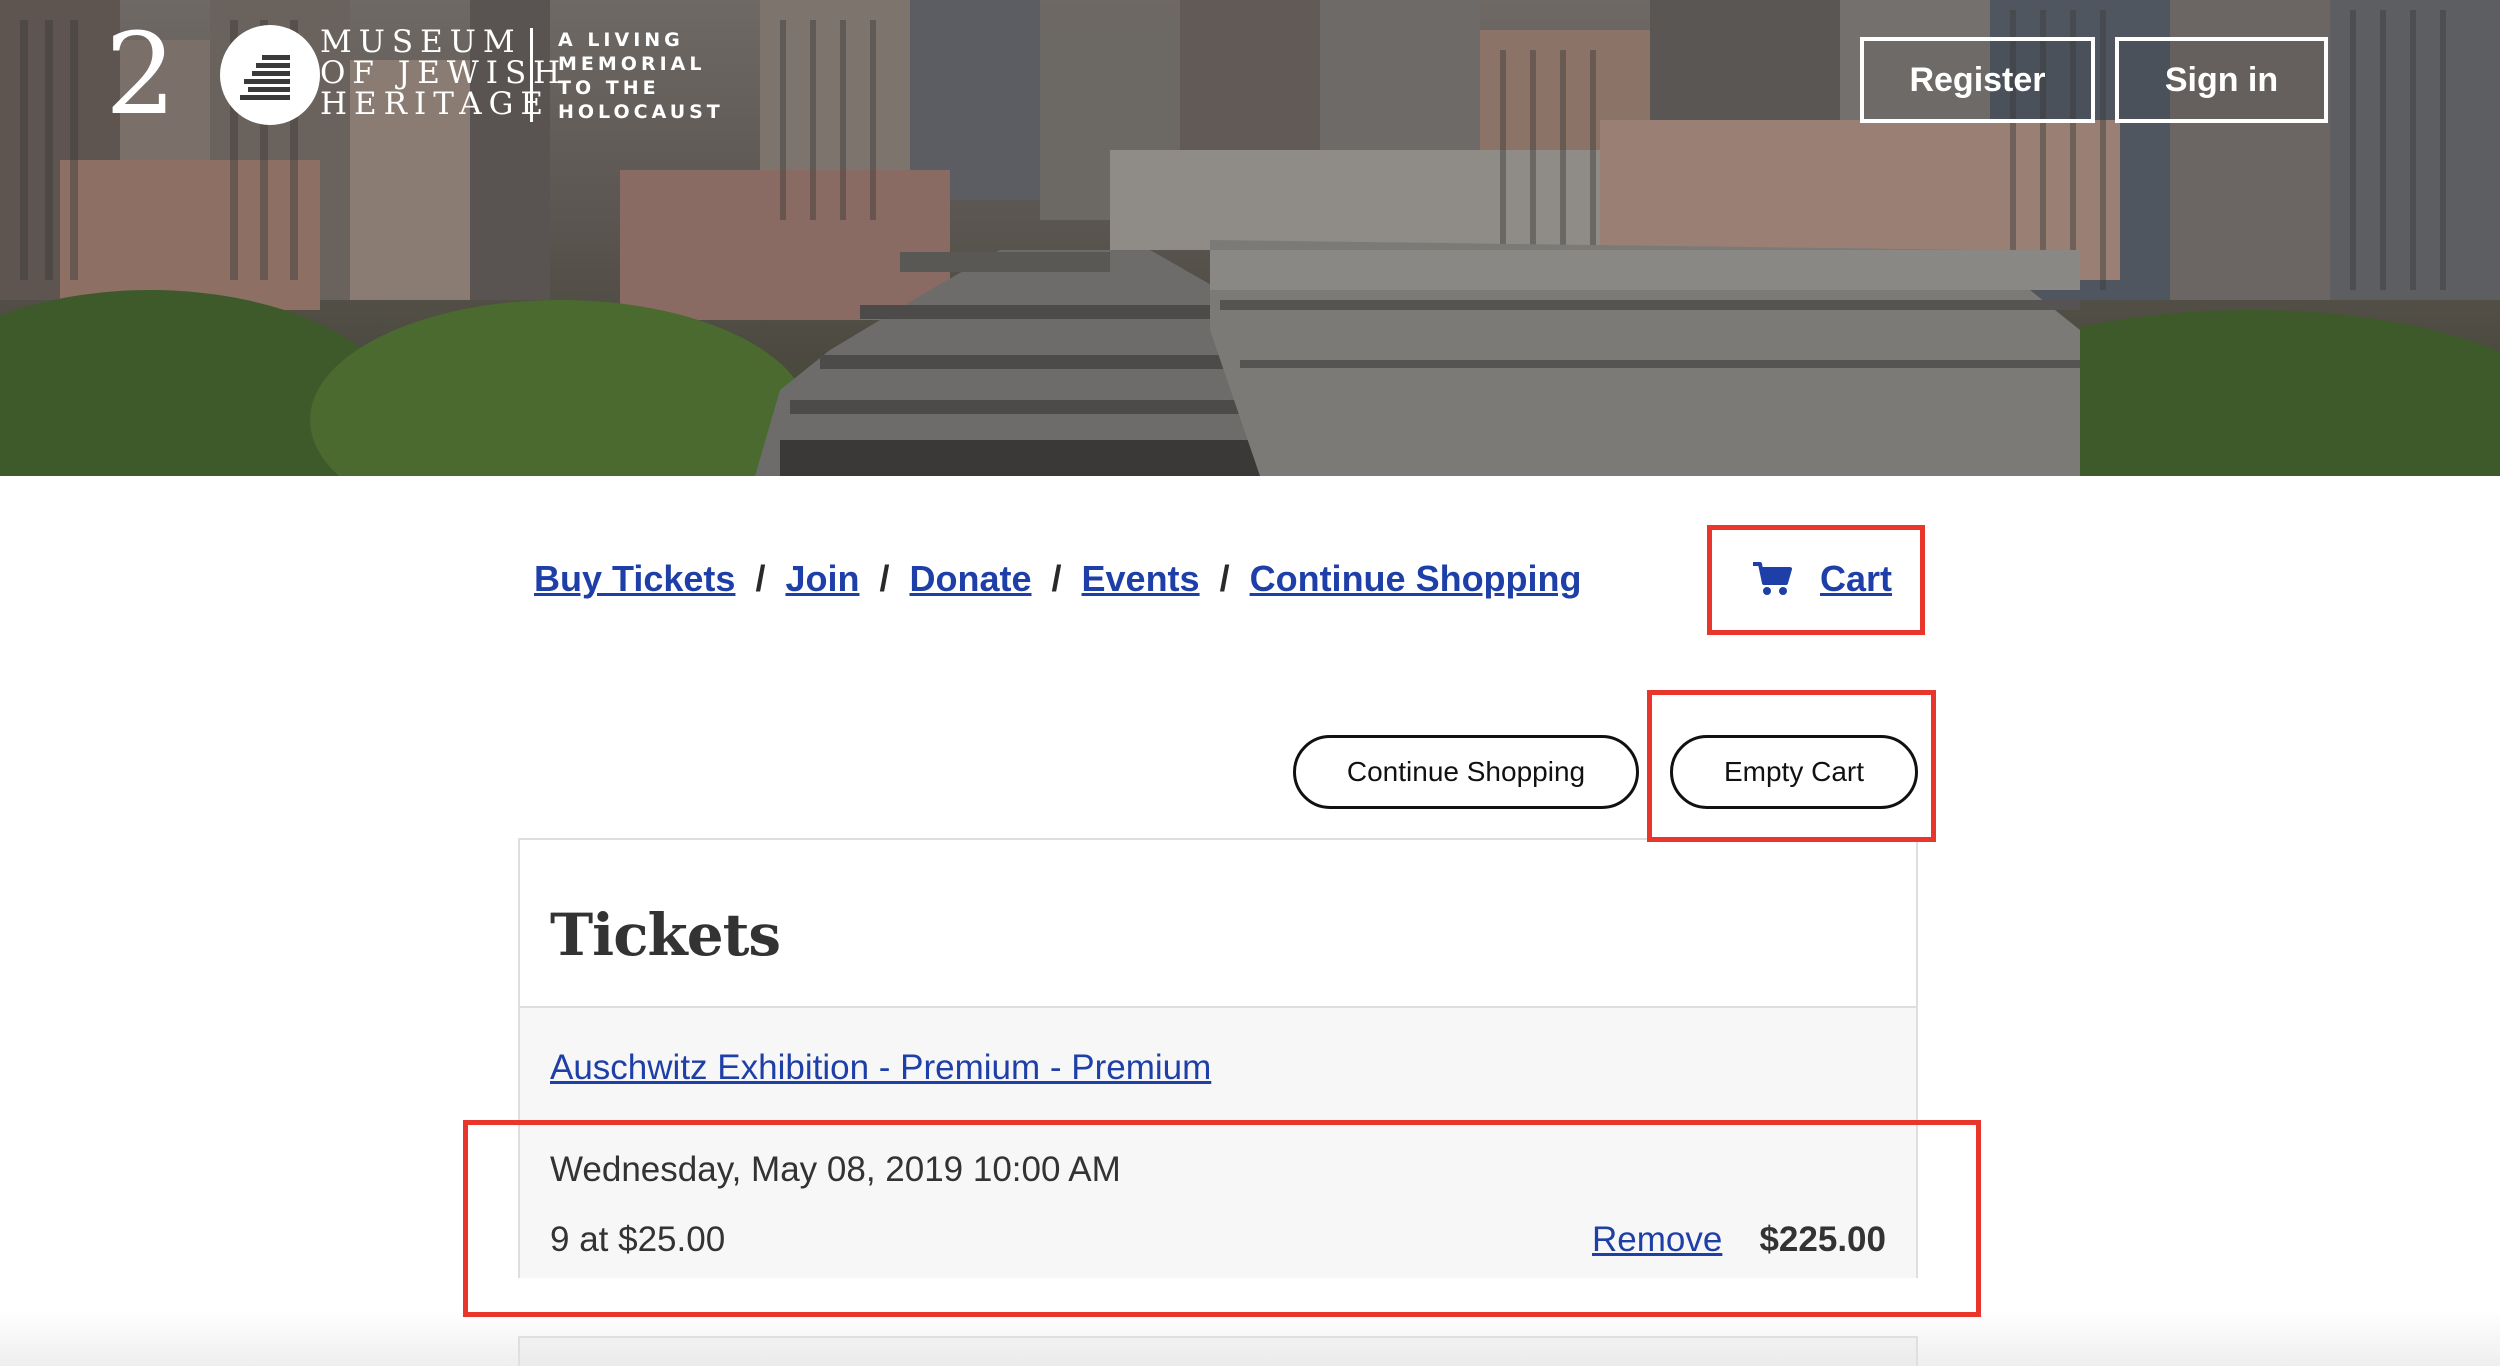 The height and width of the screenshot is (1366, 2500). I want to click on ticket-quantity-price: 9 at $25.00, so click(638, 1239).